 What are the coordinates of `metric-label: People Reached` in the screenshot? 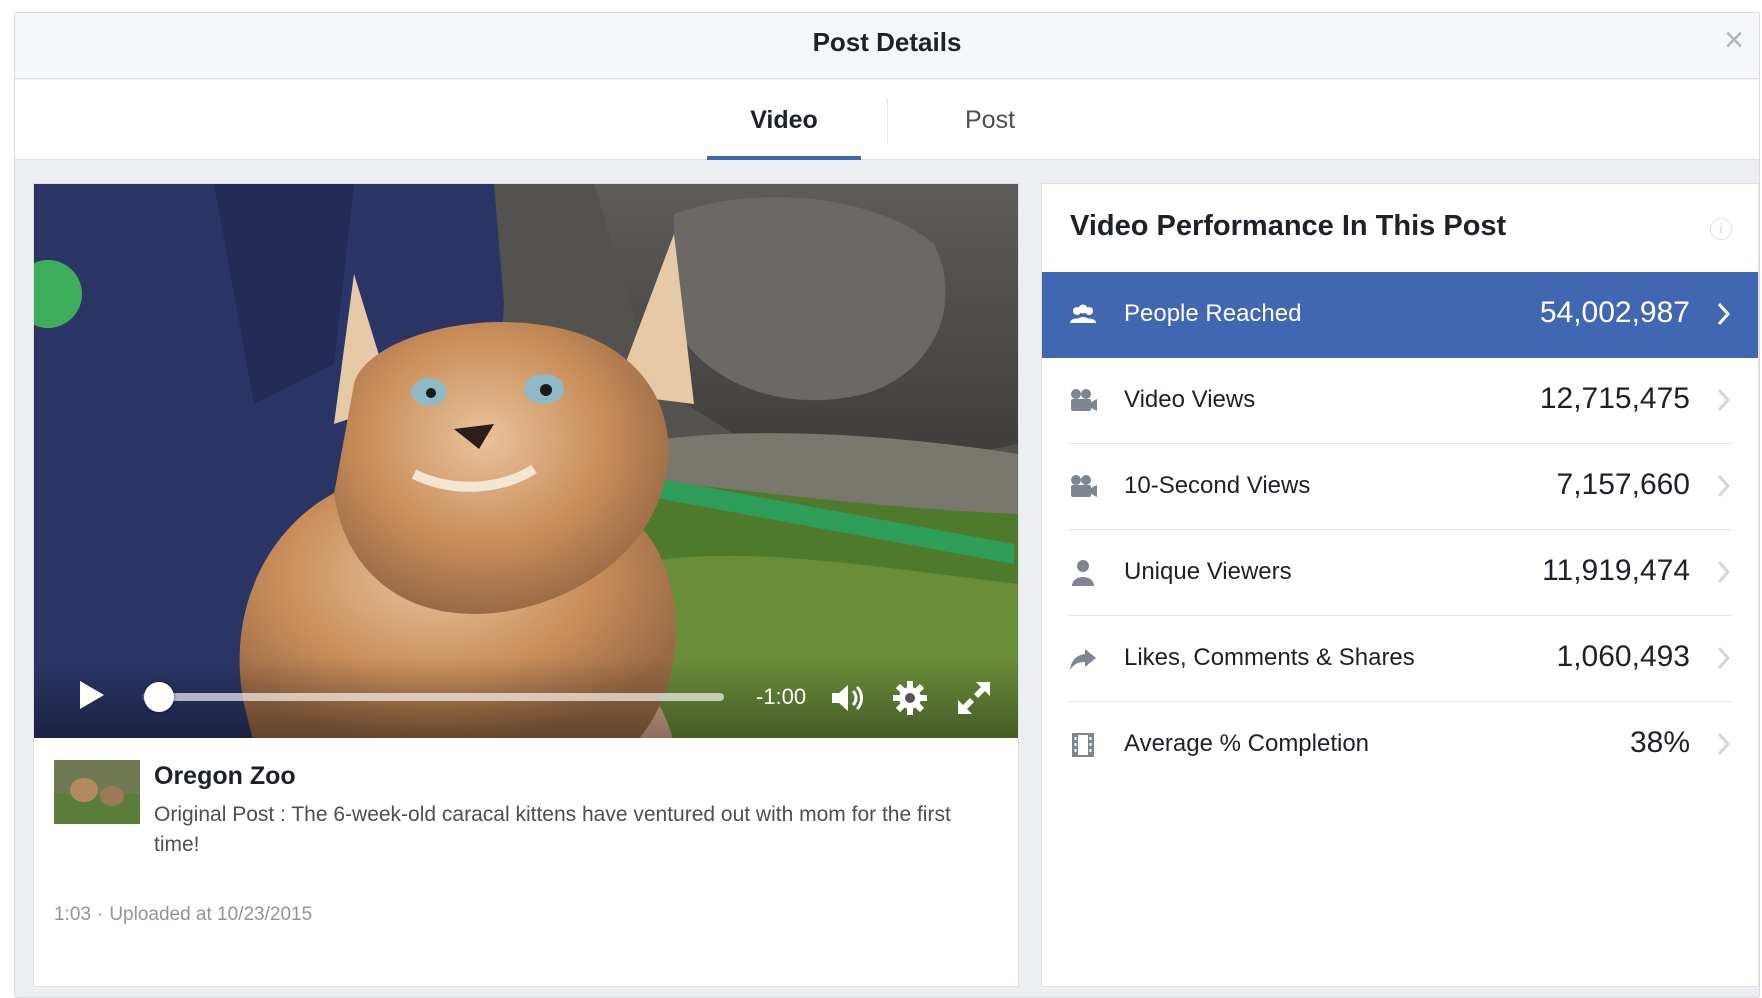 It's located at (1213, 313).